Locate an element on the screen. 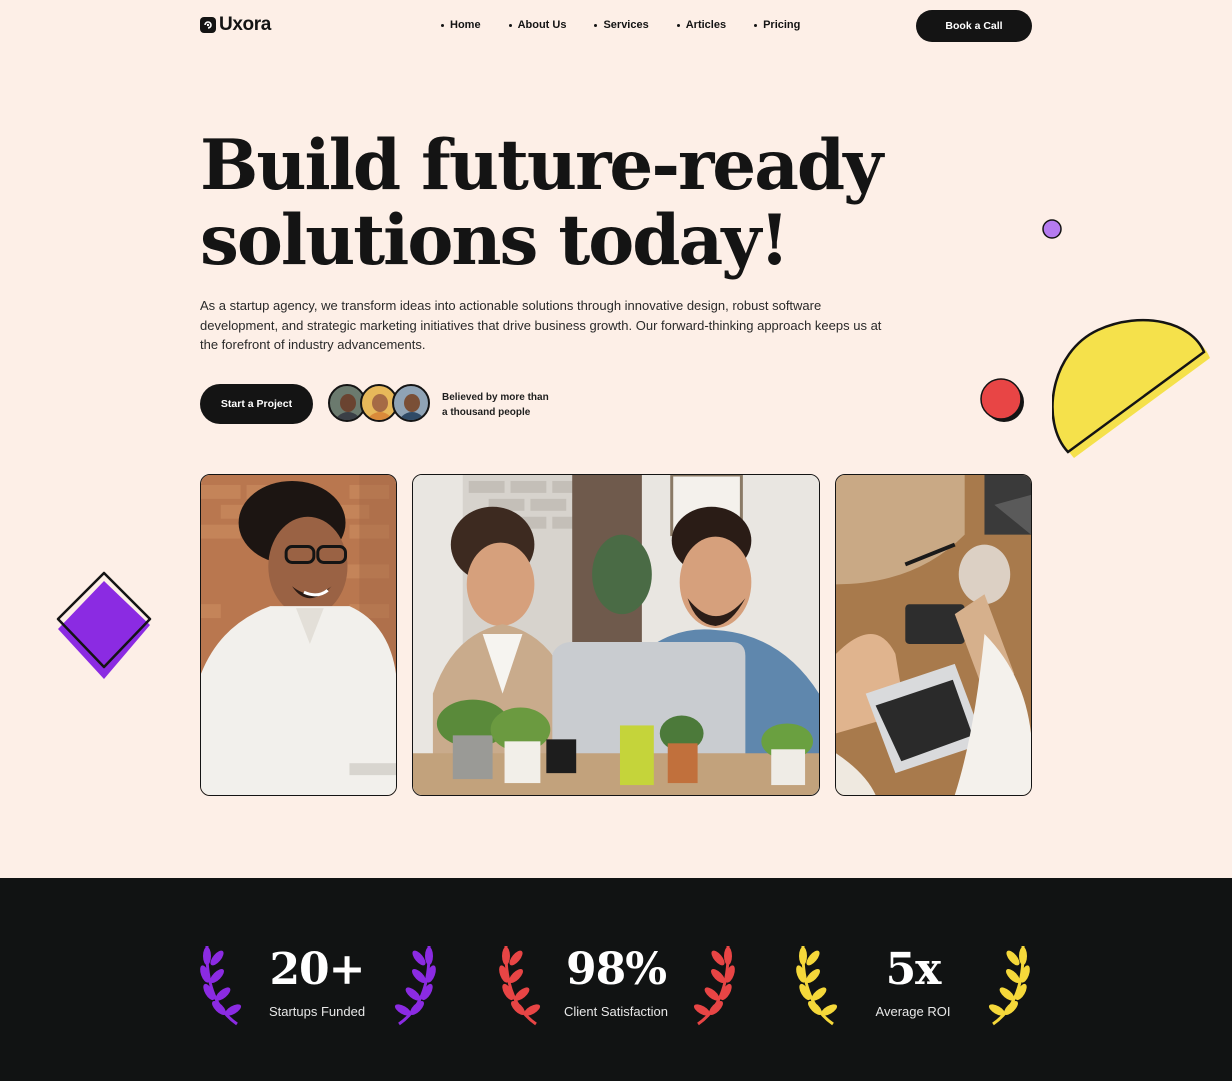 The height and width of the screenshot is (1081, 1232). nav-item-home: Home is located at coordinates (461, 25).